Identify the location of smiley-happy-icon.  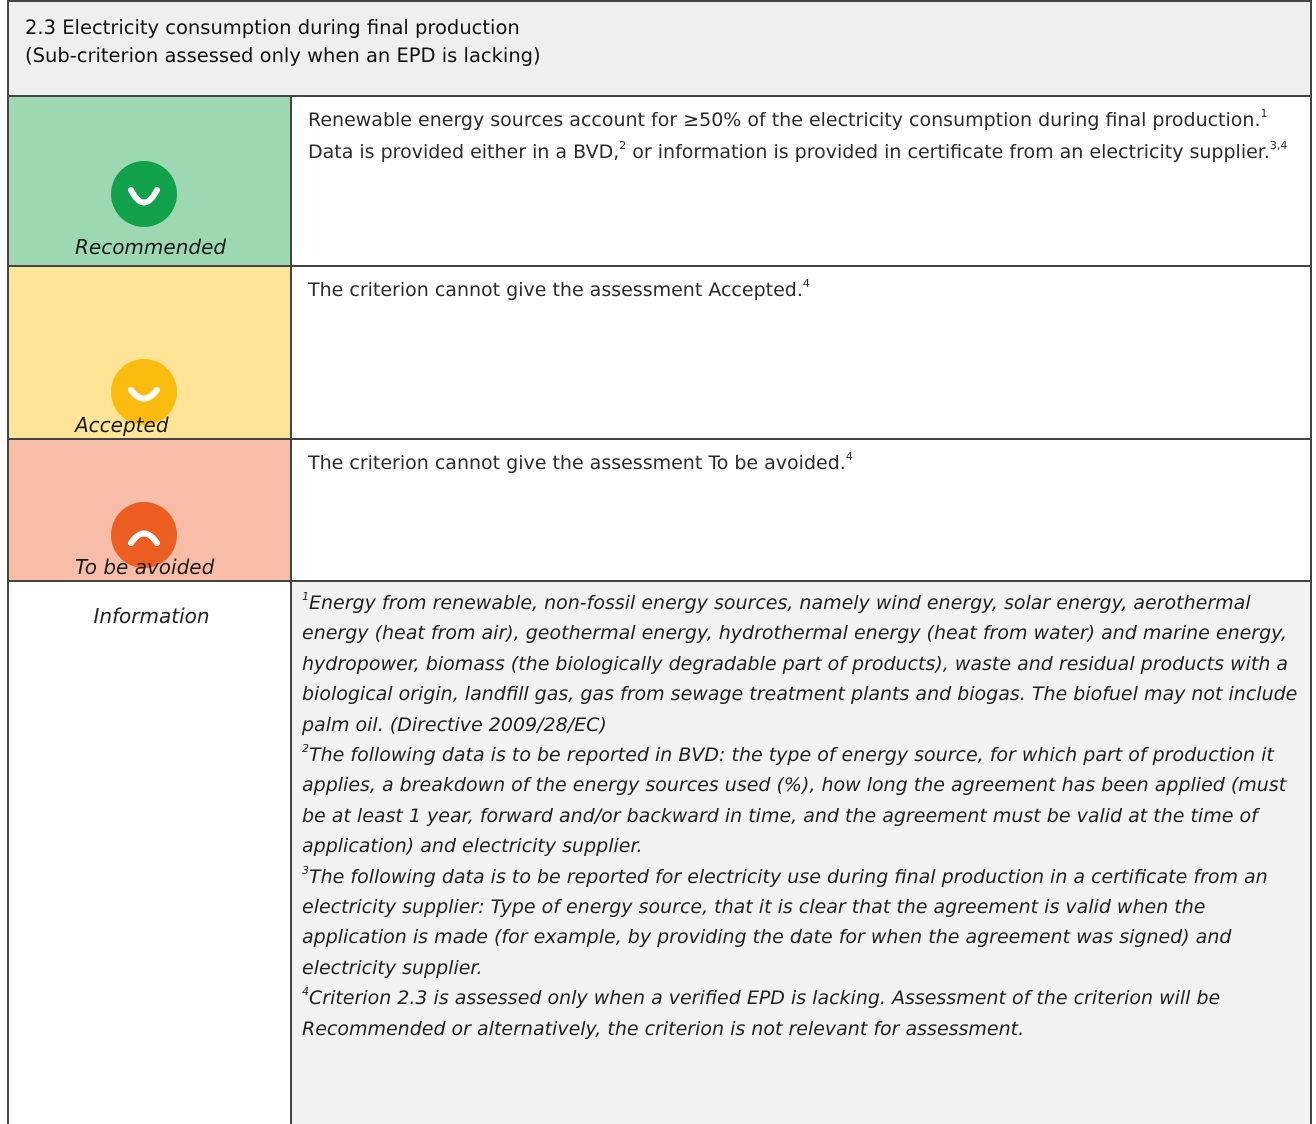
(144, 194).